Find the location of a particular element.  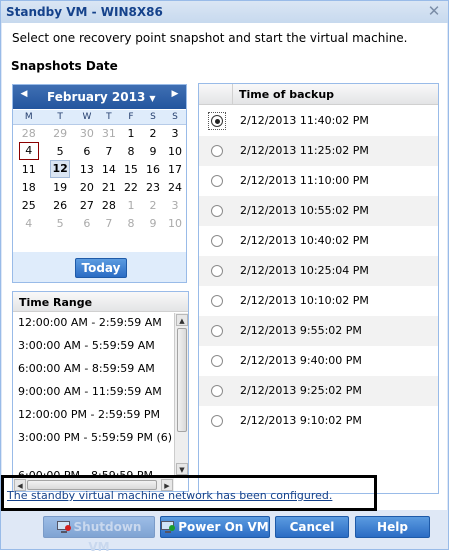

backup-row: 2/12/2013 10:25:04 PM is located at coordinates (318, 271).